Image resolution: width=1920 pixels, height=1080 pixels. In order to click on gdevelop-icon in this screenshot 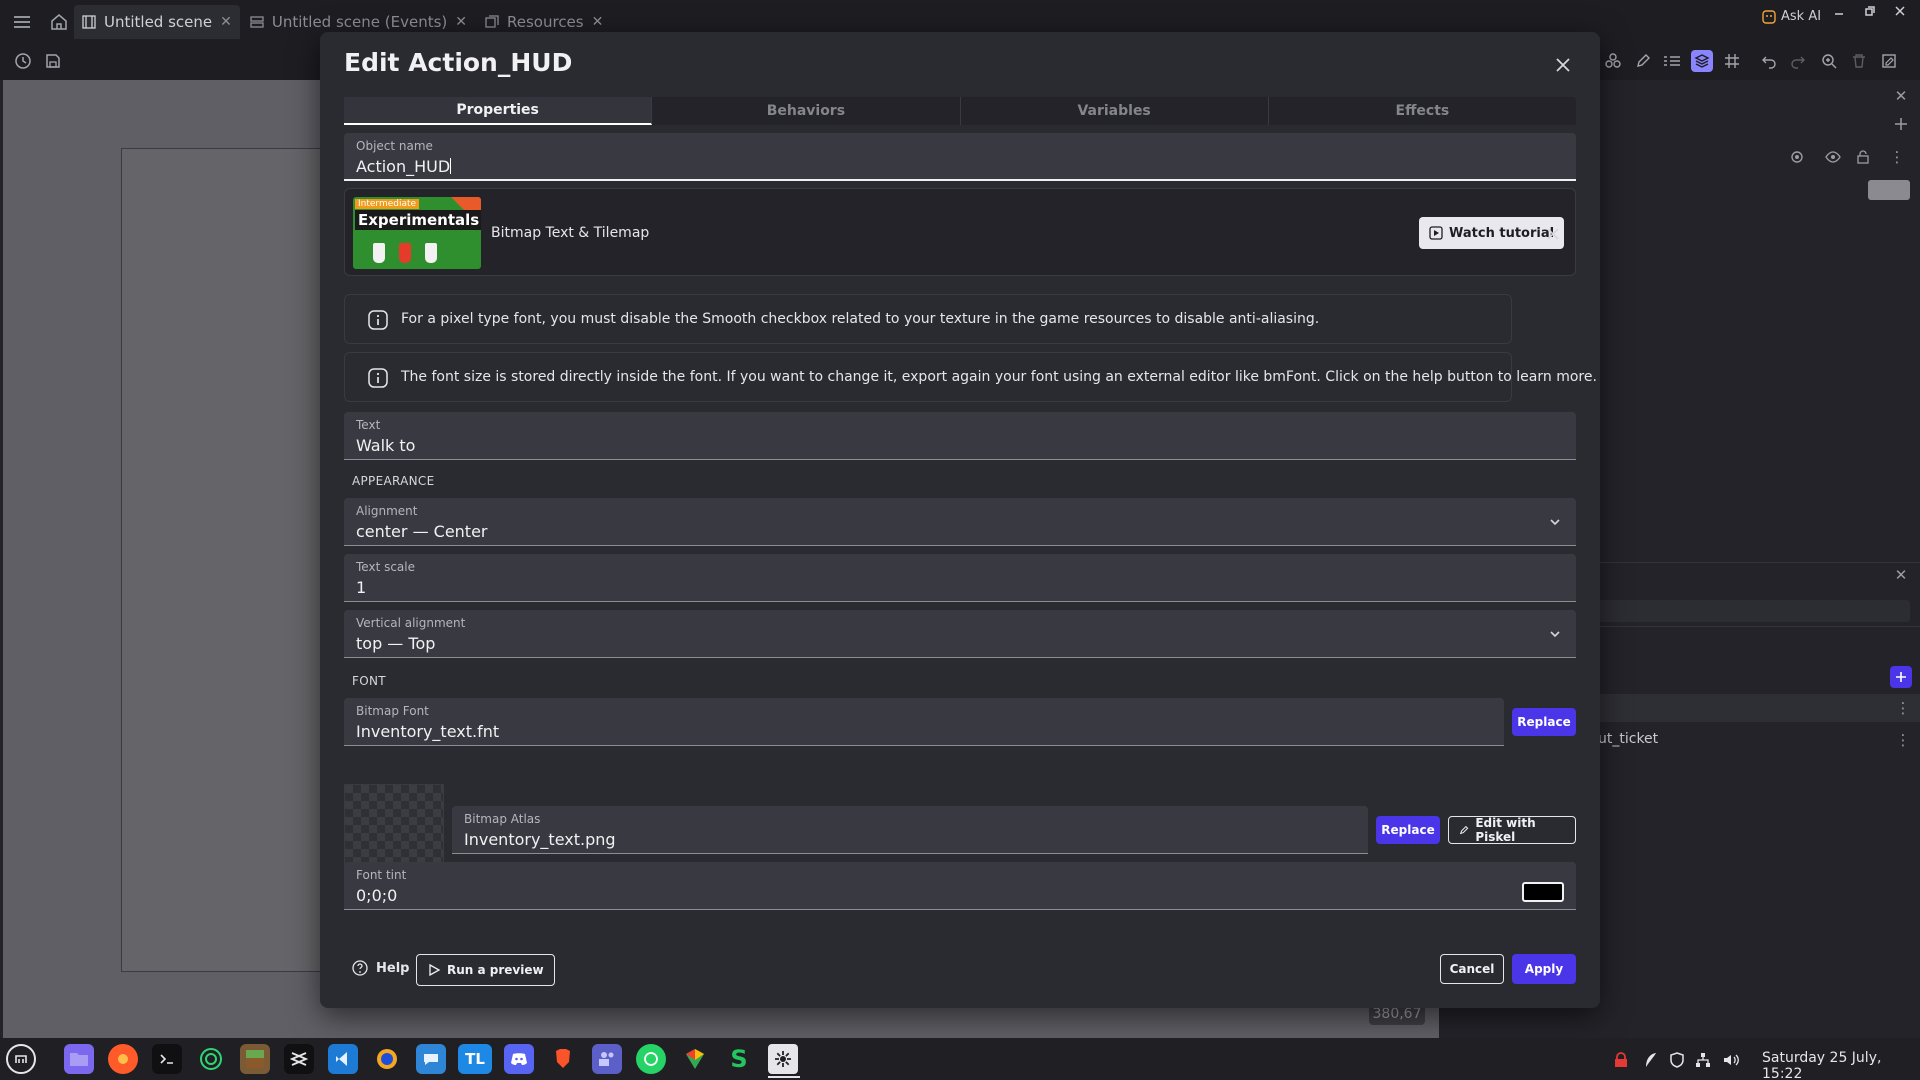, I will do `click(211, 1059)`.